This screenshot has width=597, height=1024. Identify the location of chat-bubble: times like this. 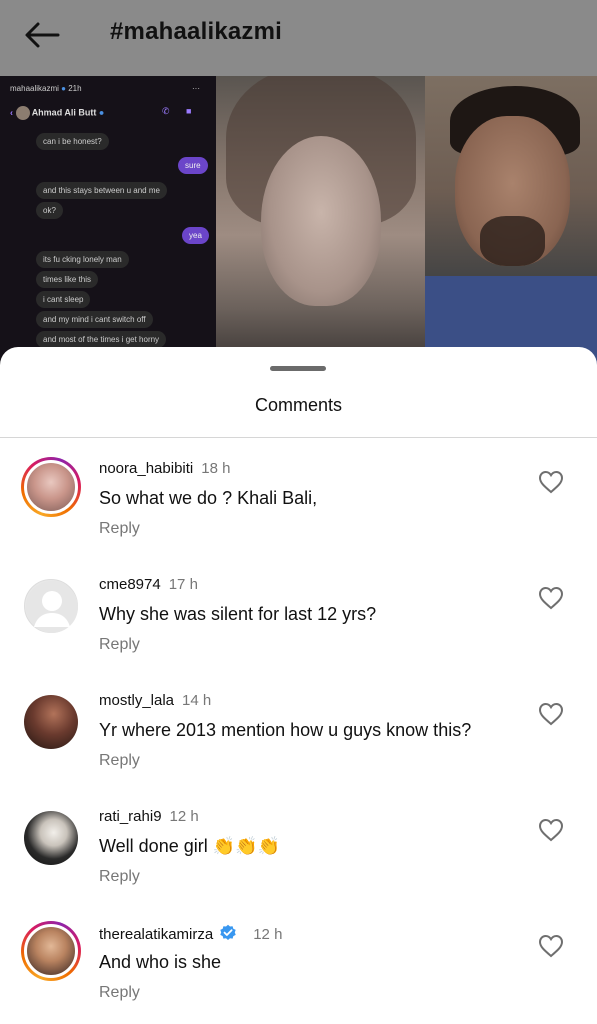
(67, 279).